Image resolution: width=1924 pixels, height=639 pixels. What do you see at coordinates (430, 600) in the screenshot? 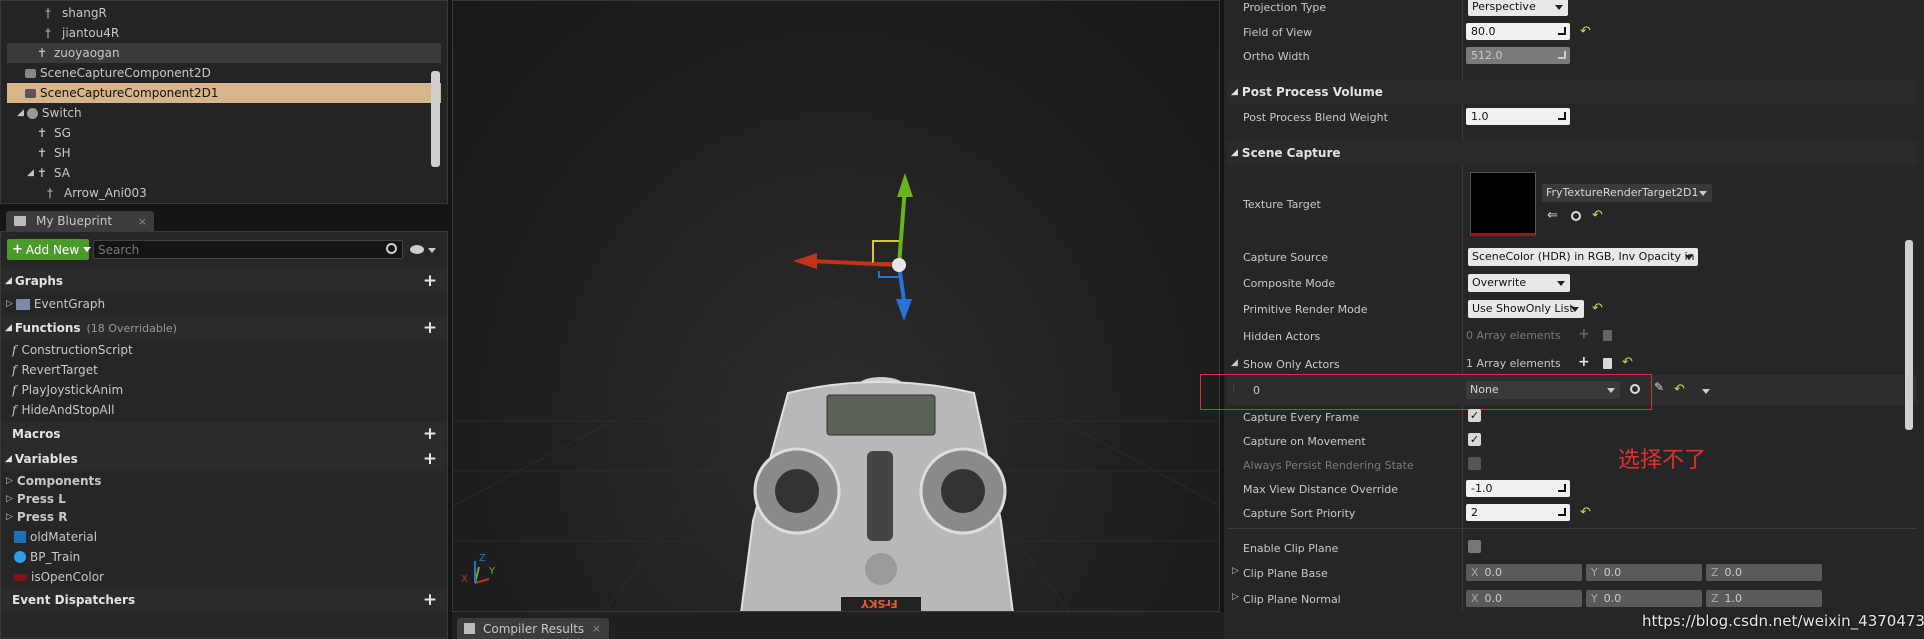
I see `add-dispatcher-icon: +` at bounding box center [430, 600].